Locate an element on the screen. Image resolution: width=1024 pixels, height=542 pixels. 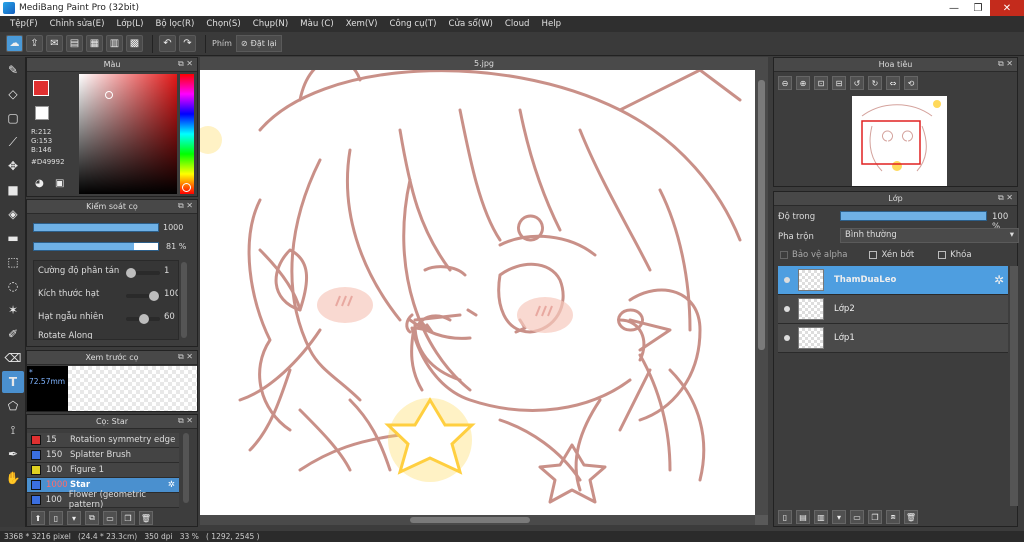
color-wheel-icon: ◕ is located at coordinates (39, 183).